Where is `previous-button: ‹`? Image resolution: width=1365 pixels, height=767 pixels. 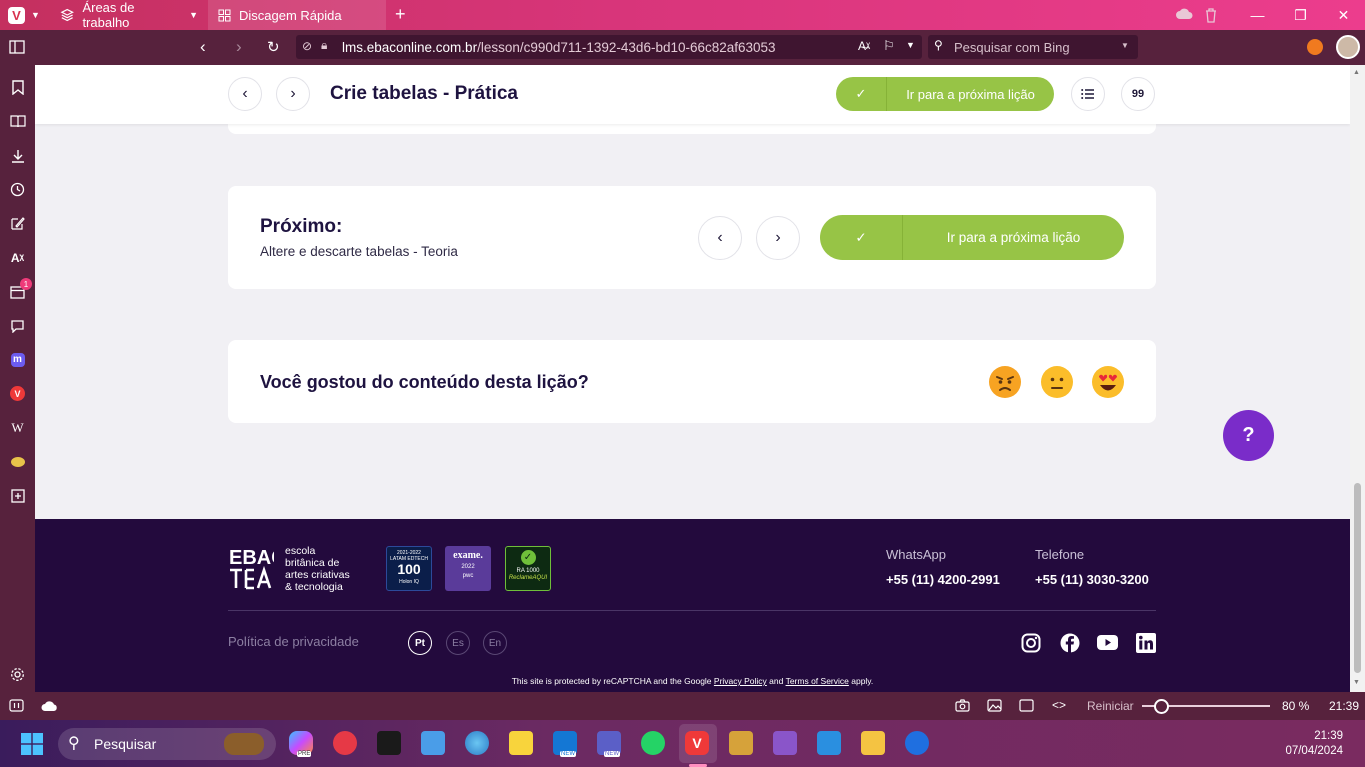
previous-button: ‹ is located at coordinates (720, 238).